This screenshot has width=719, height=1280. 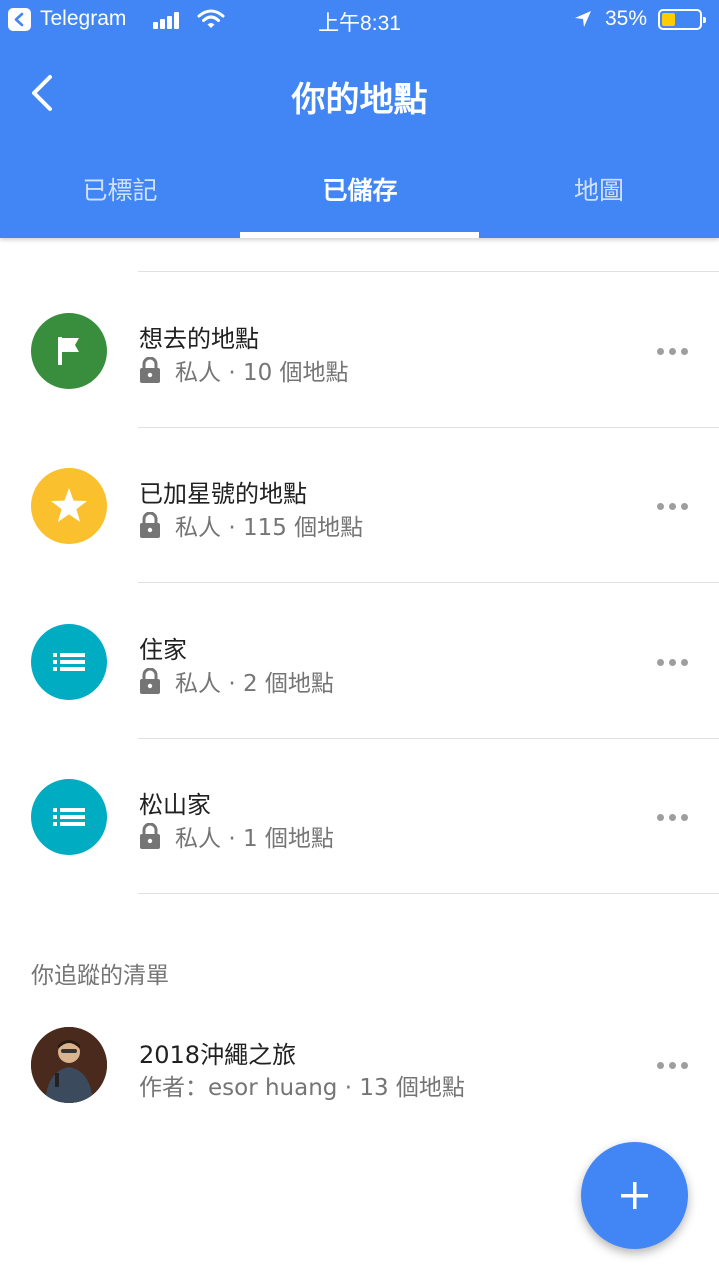 What do you see at coordinates (163, 650) in the screenshot?
I see `list-title: 住家` at bounding box center [163, 650].